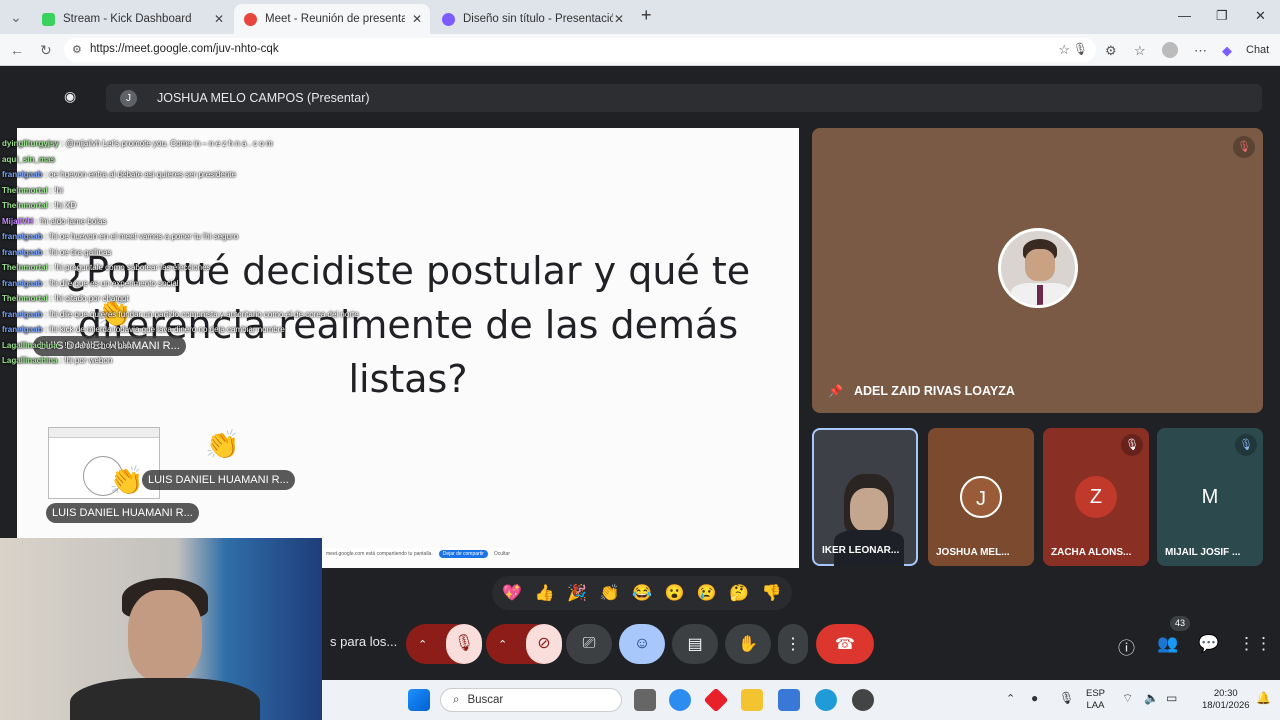  I want to click on raise-hand-button: ✋, so click(748, 644).